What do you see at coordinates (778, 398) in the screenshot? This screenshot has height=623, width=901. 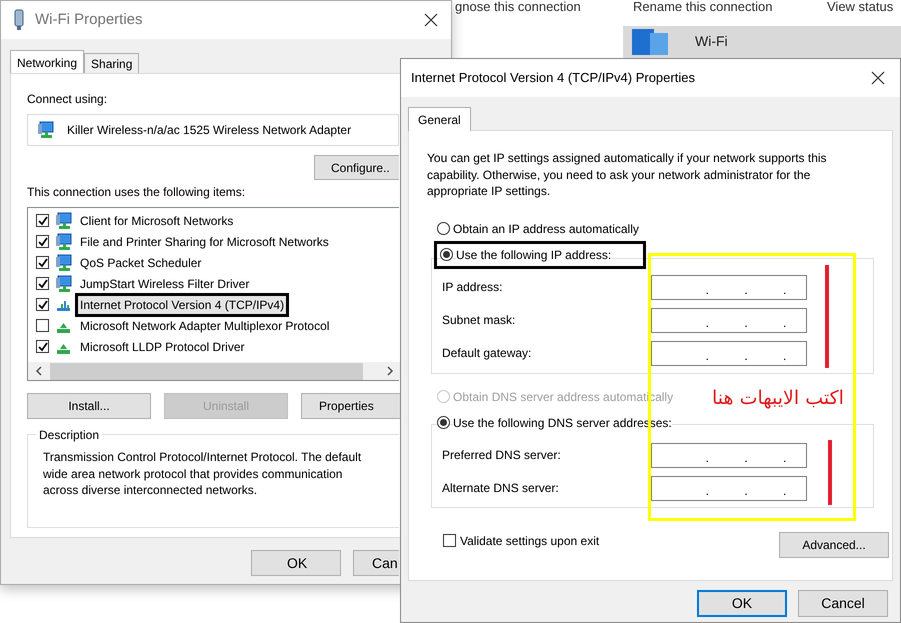 I see `annotation-text: اكتب الايبهات هنا` at bounding box center [778, 398].